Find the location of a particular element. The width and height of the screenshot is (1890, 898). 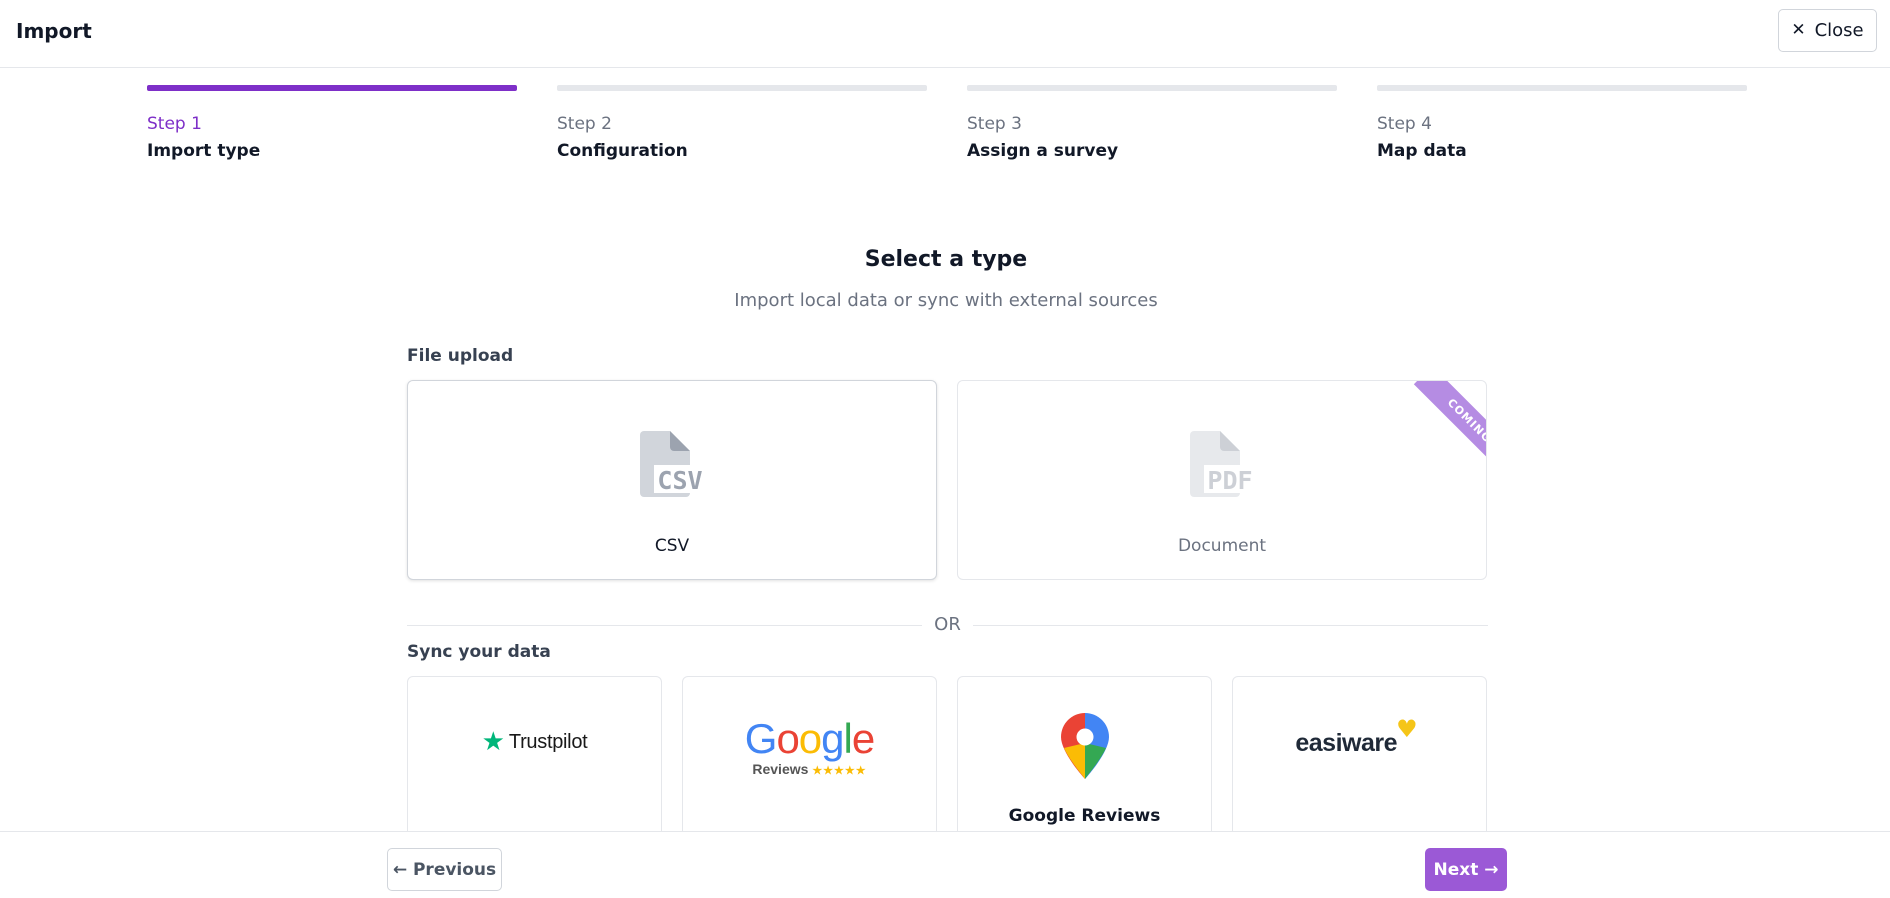

step-name: Import type is located at coordinates (204, 151).